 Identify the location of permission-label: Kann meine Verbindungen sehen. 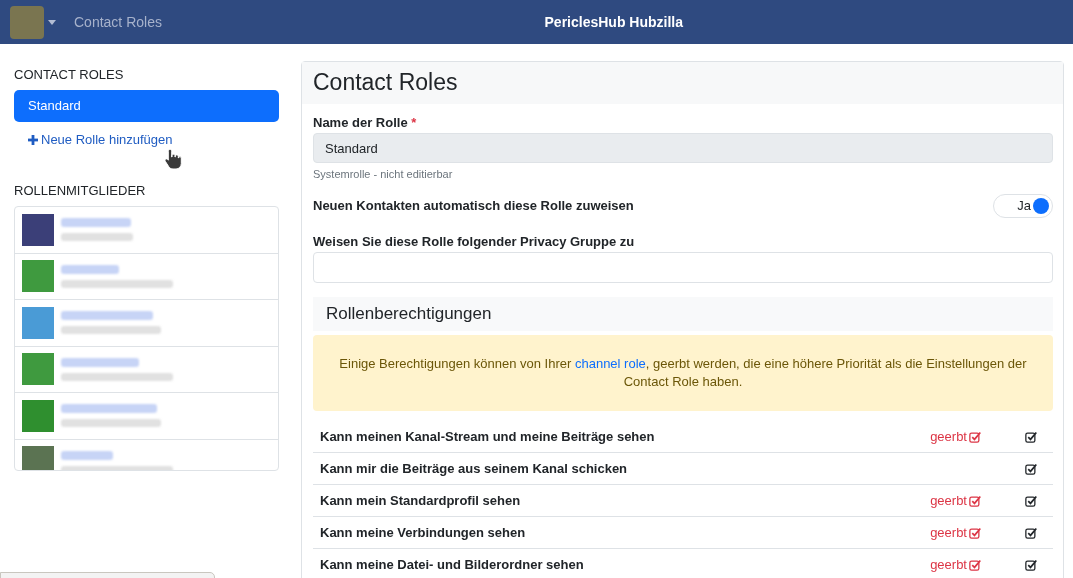
(423, 532).